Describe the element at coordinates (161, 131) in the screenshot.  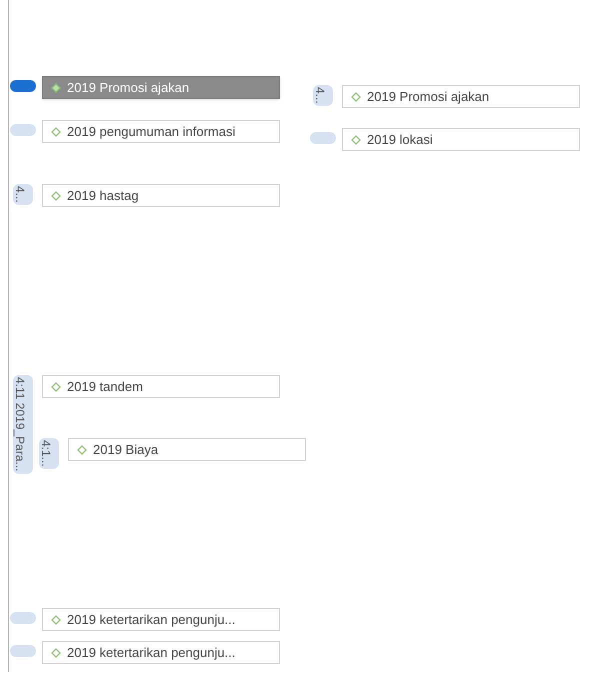
I see `code-node: 2019 pengumuman informasi` at that location.